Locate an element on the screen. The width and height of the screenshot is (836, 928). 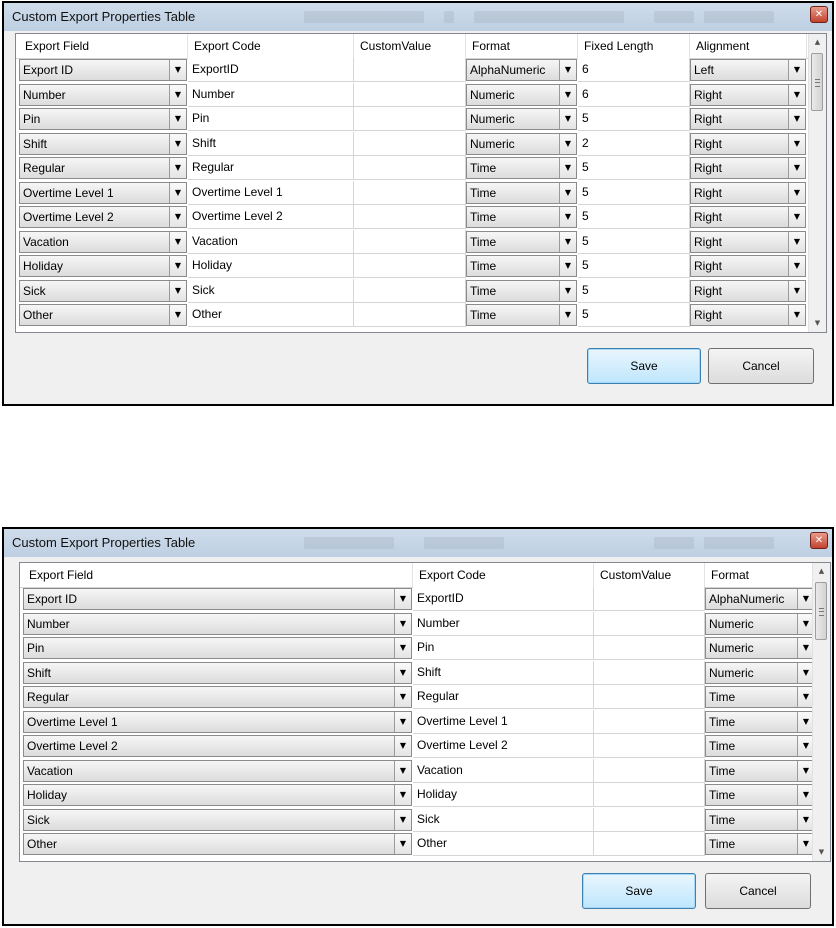
scroll-down-icon: ▼ is located at coordinates (817, 323).